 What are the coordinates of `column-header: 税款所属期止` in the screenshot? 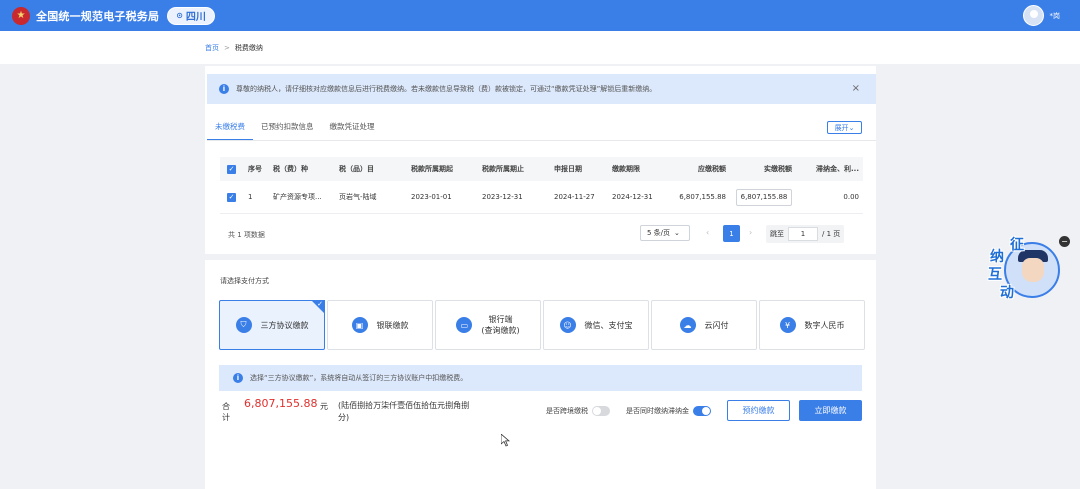 It's located at (503, 169).